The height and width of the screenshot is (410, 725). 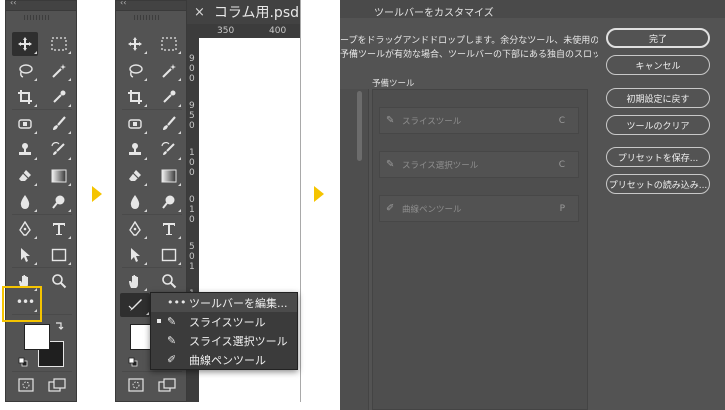 I want to click on dialog-description-line: ープをドラッグアンドドロップします。余分なツール、未使用のツー, so click(x=469, y=41).